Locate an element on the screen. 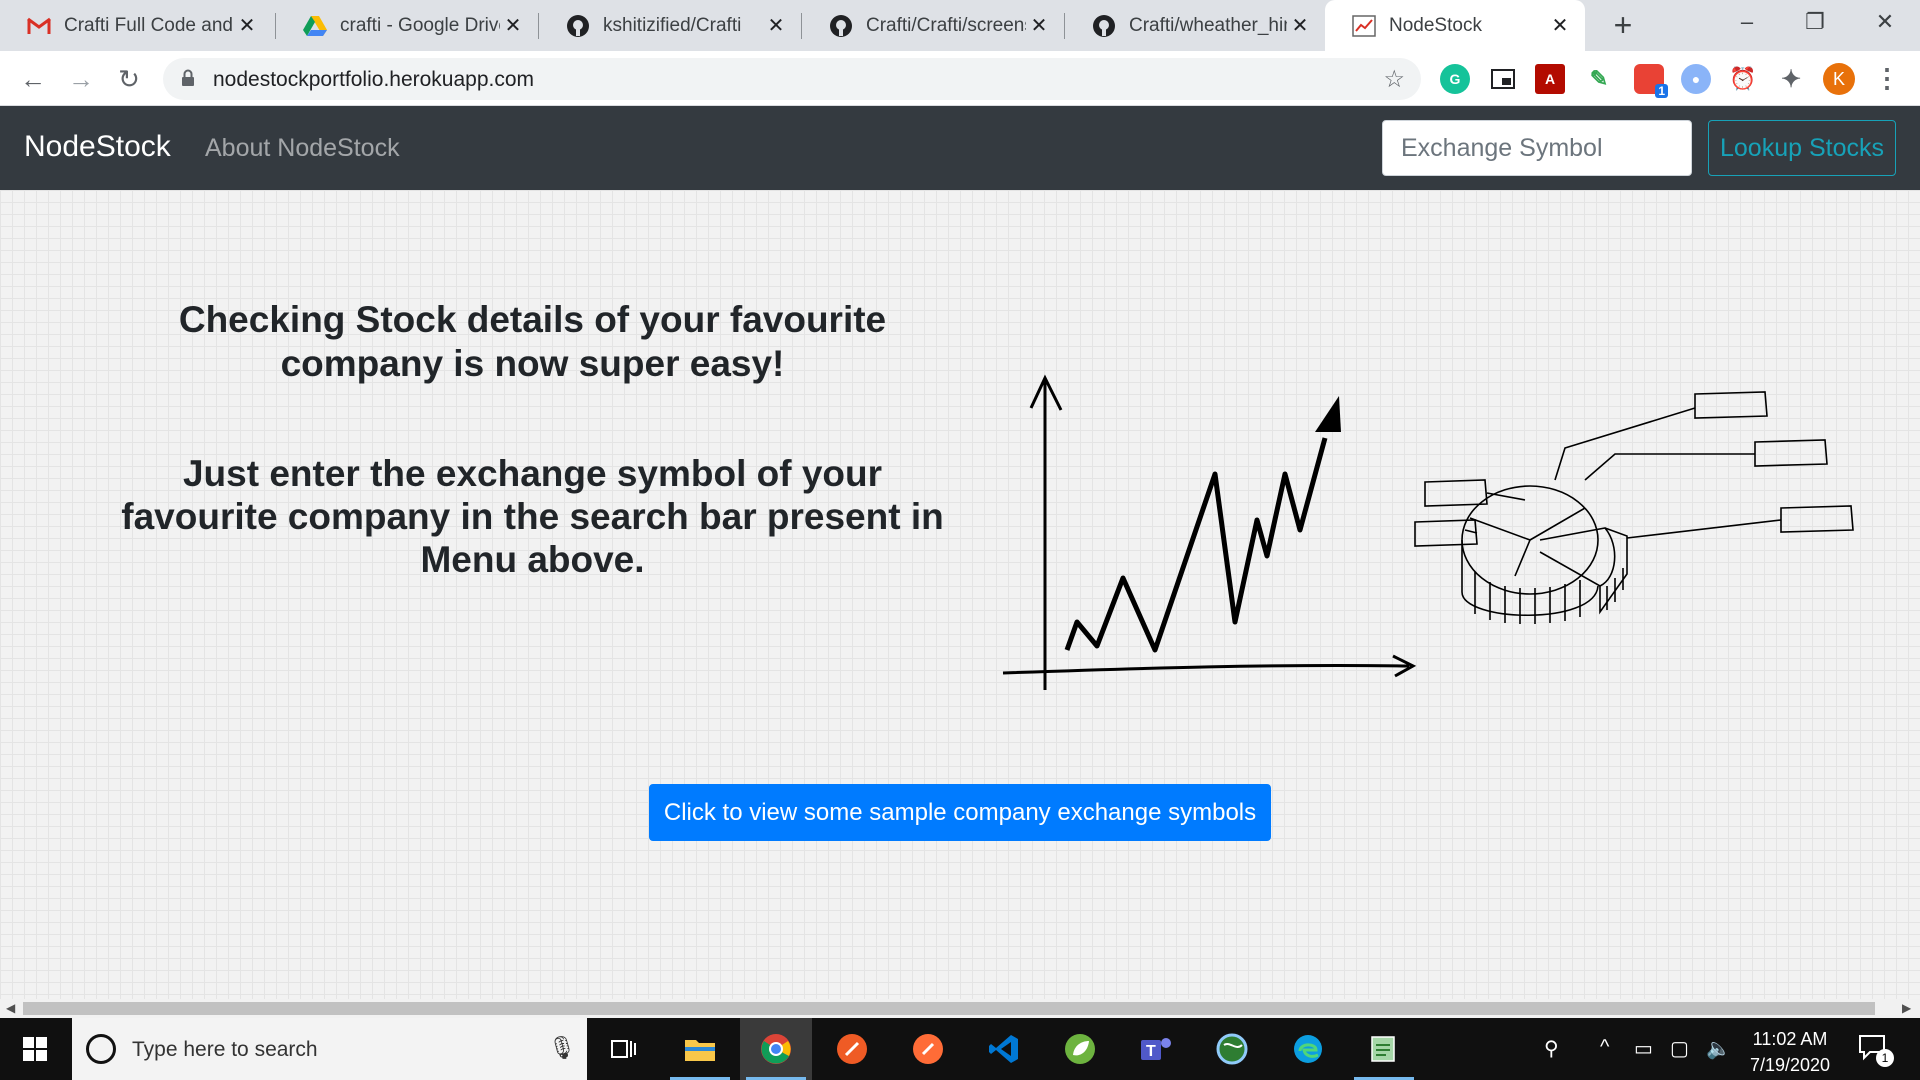  taskbar-search-box: Type here to search 🎙 is located at coordinates (329, 1049).